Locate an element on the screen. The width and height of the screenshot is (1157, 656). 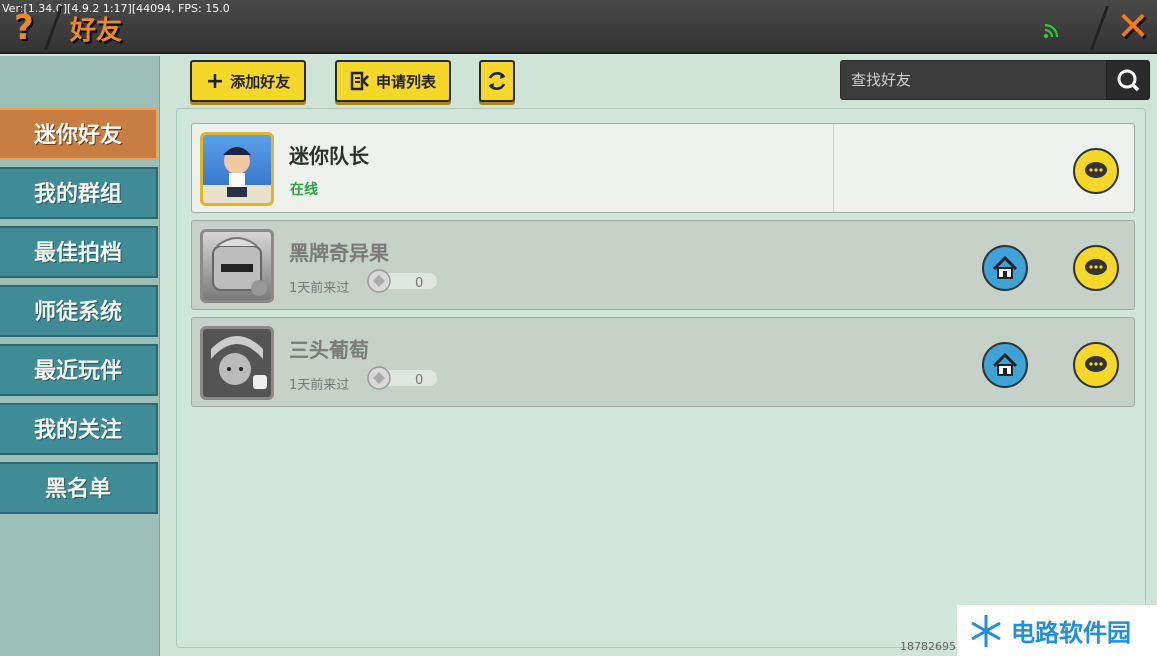
search-friend-input: 查找好友 is located at coordinates (975, 80).